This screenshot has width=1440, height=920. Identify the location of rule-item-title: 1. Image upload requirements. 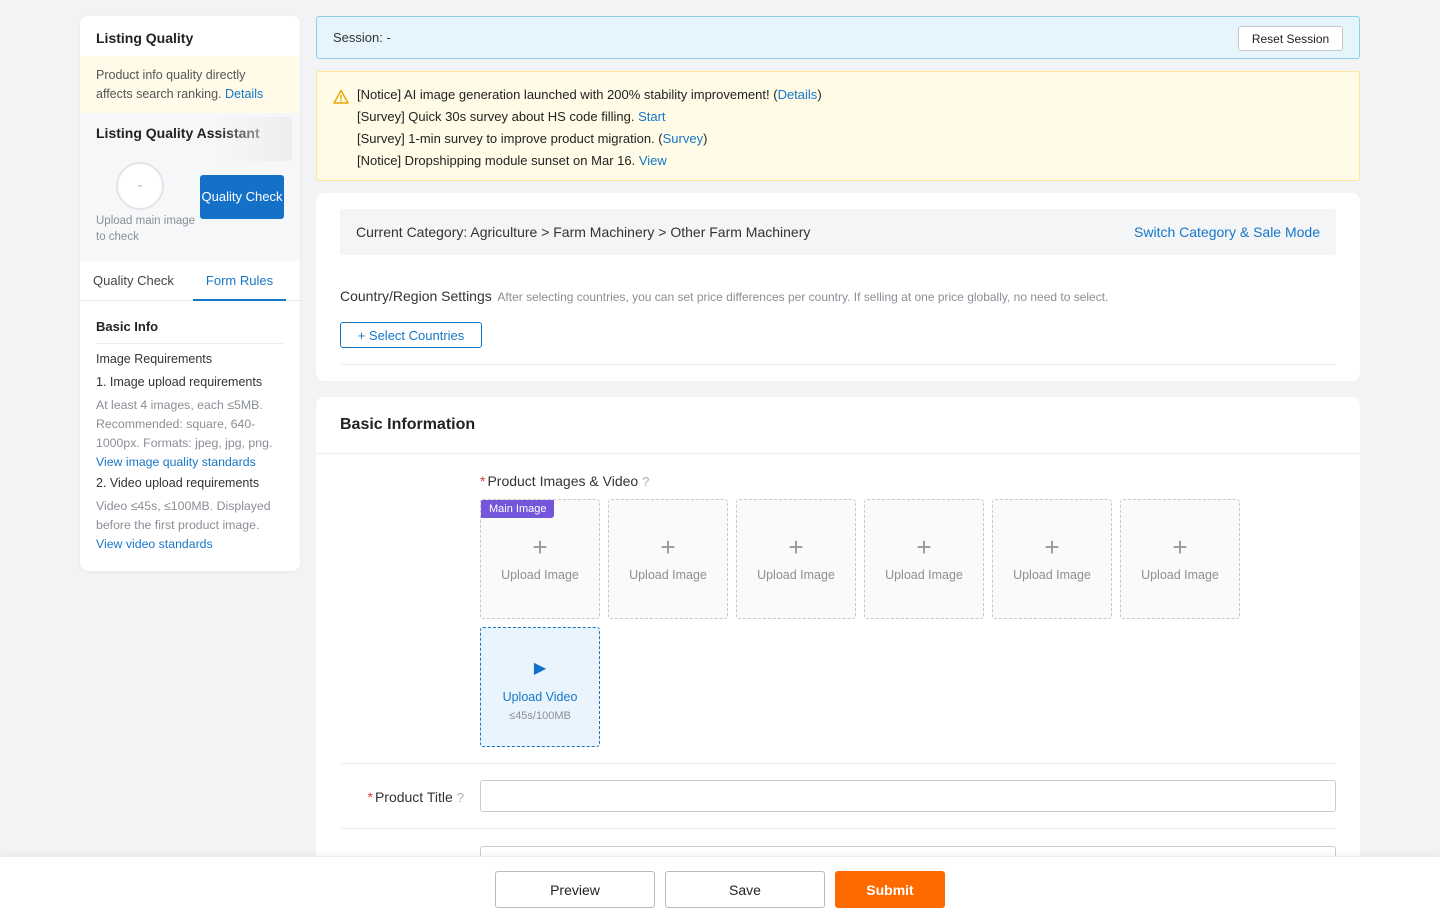
(179, 382).